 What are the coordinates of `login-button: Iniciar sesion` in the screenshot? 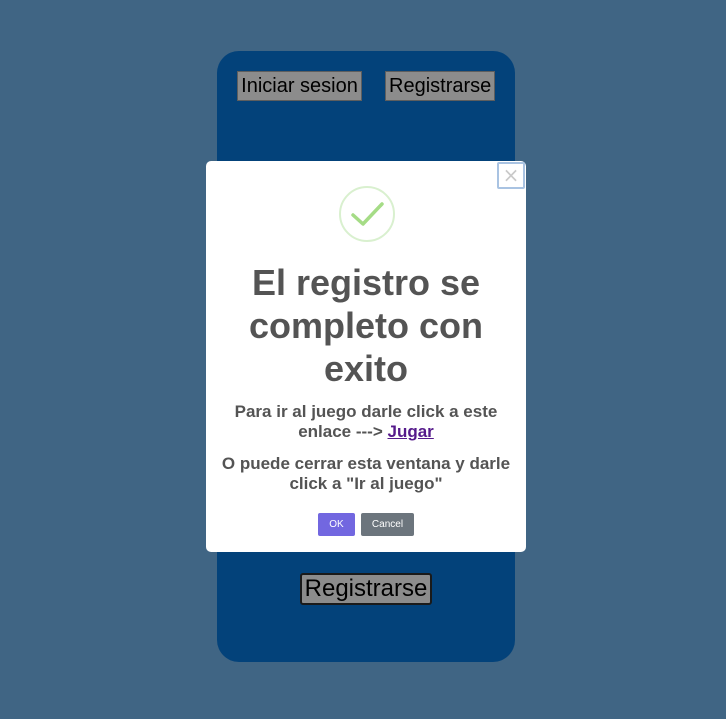 It's located at (299, 86).